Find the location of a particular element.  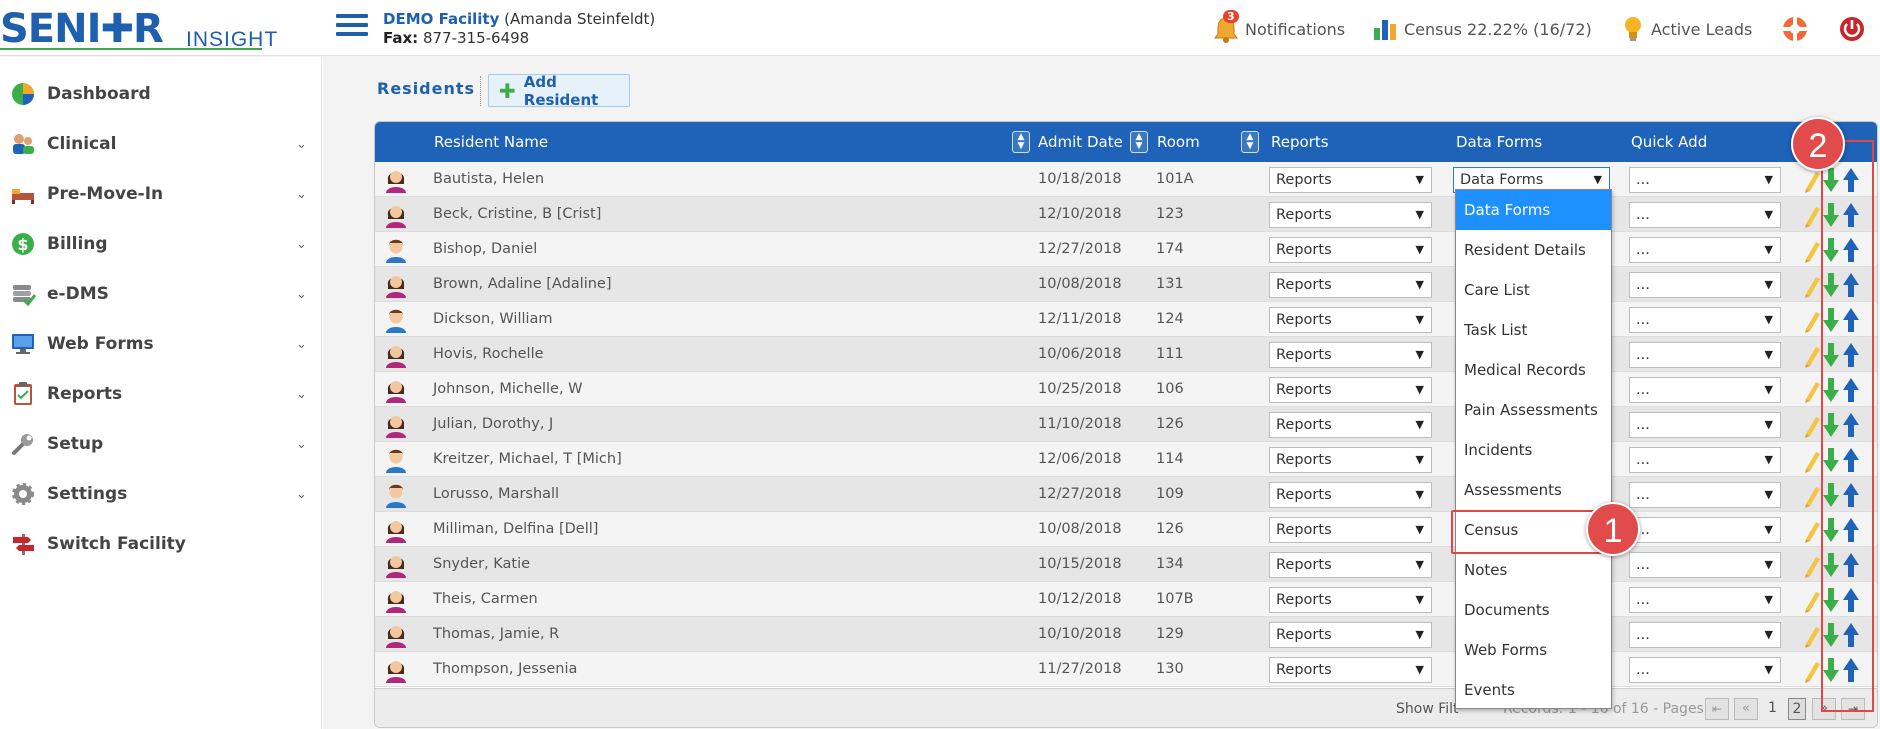

active-leads-link: Active Leads is located at coordinates (1686, 29).